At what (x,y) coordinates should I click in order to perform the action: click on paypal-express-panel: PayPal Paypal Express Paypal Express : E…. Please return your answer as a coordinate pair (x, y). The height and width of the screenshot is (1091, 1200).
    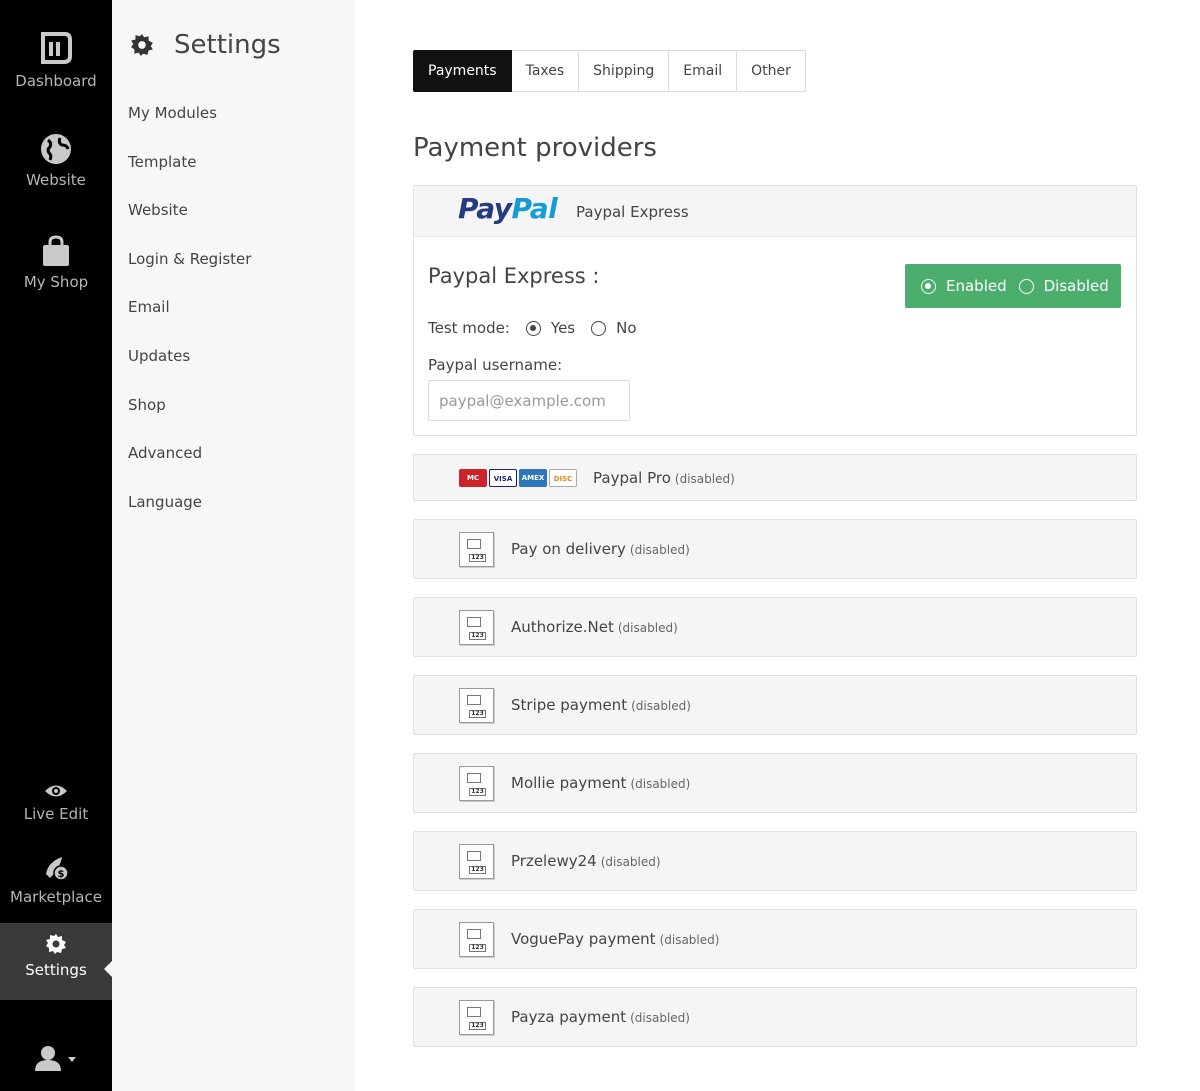
    Looking at the image, I should click on (775, 310).